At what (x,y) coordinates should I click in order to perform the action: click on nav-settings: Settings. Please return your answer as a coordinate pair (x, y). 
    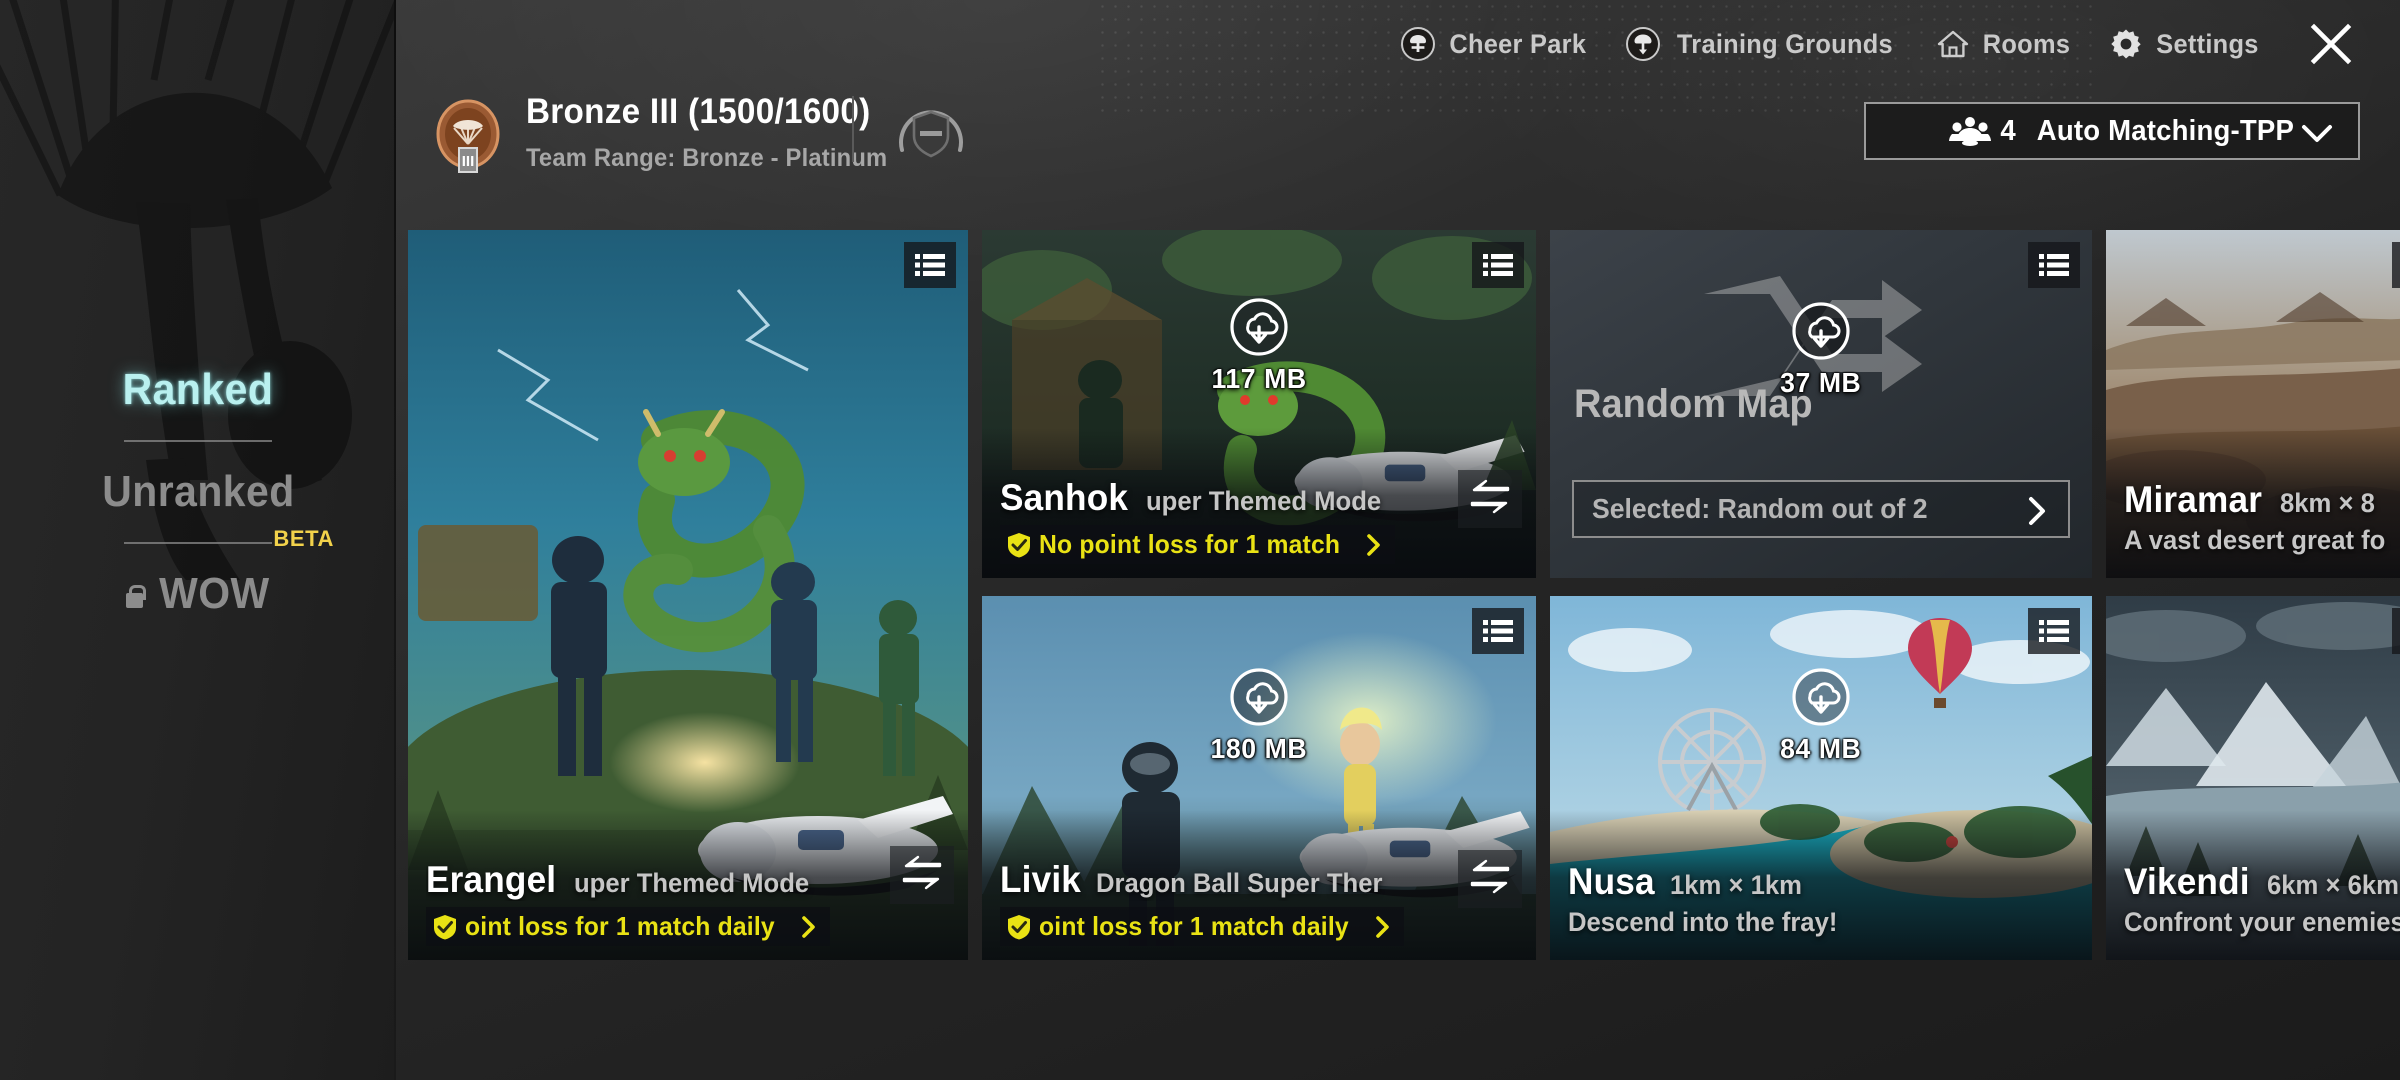
    Looking at the image, I should click on (2185, 44).